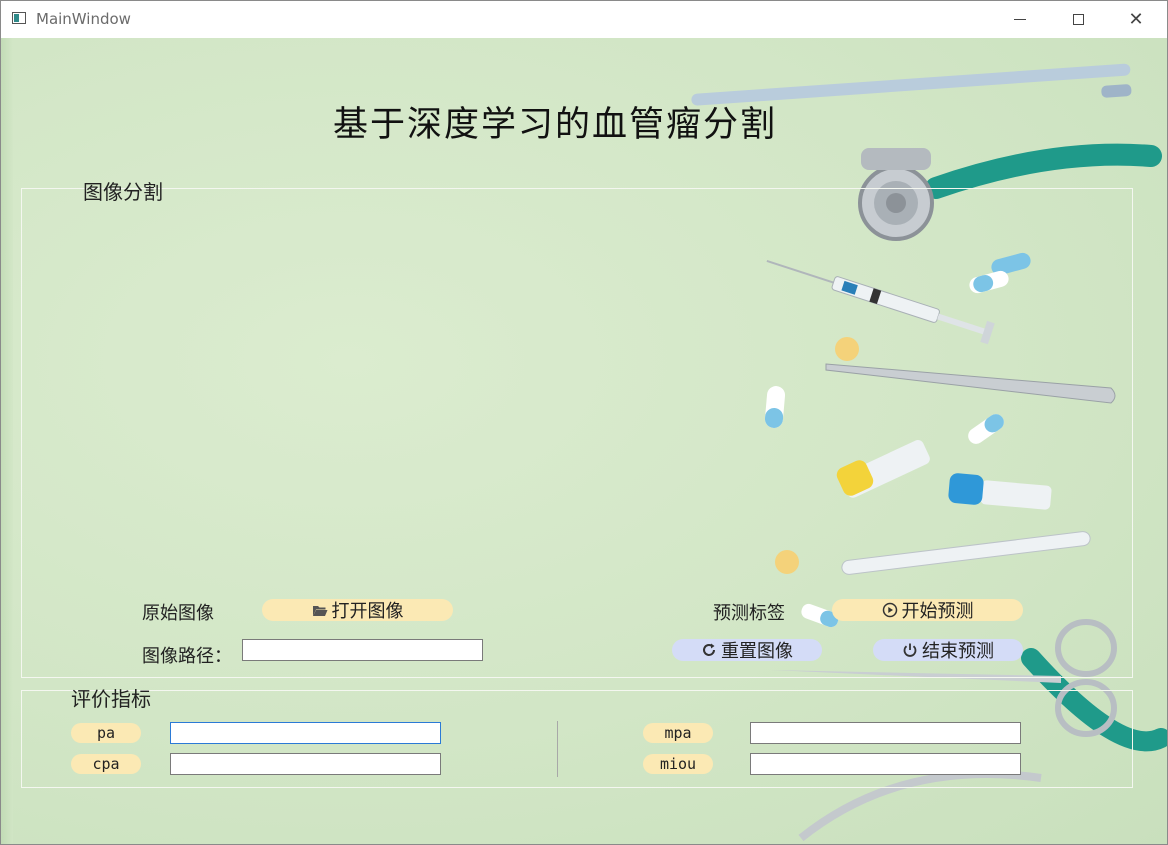 This screenshot has width=1168, height=845. I want to click on end-predict-button: 结束预测, so click(948, 650).